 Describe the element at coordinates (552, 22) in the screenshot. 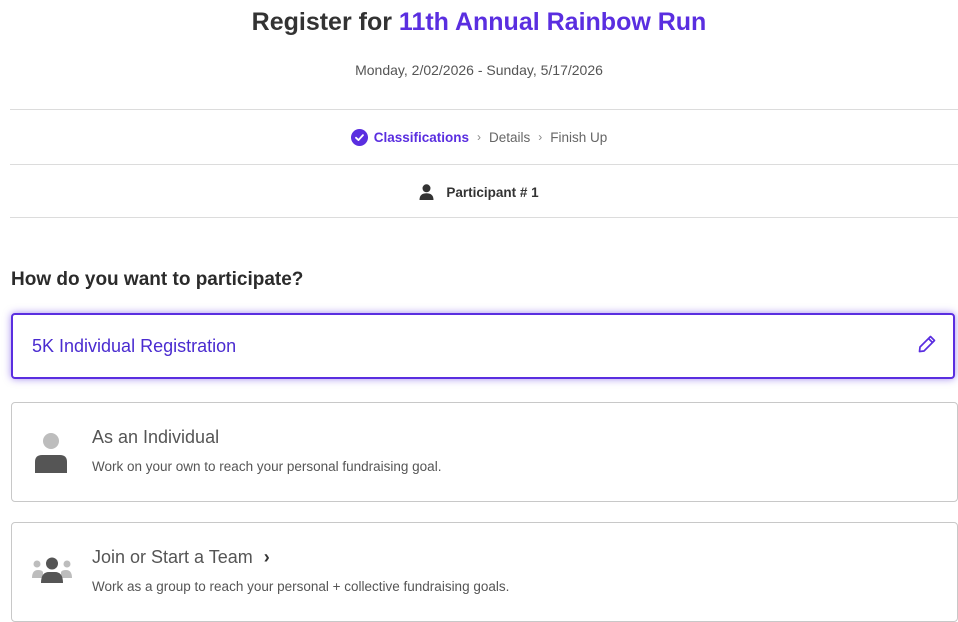

I see `event-name: 11th Annual Rainbow Run` at that location.